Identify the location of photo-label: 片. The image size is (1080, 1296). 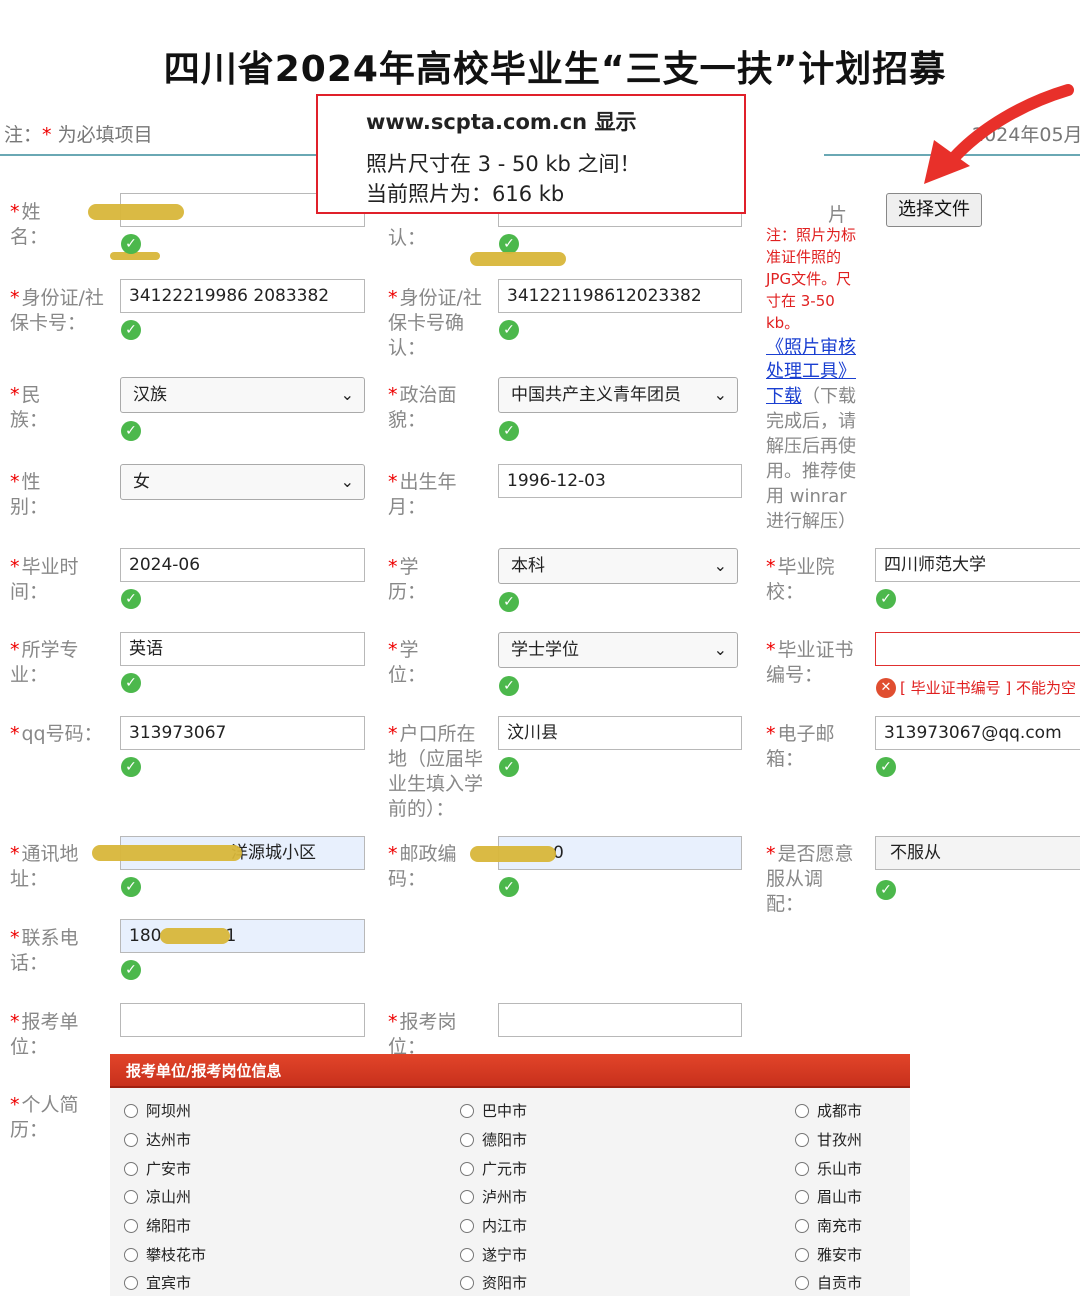
(838, 215).